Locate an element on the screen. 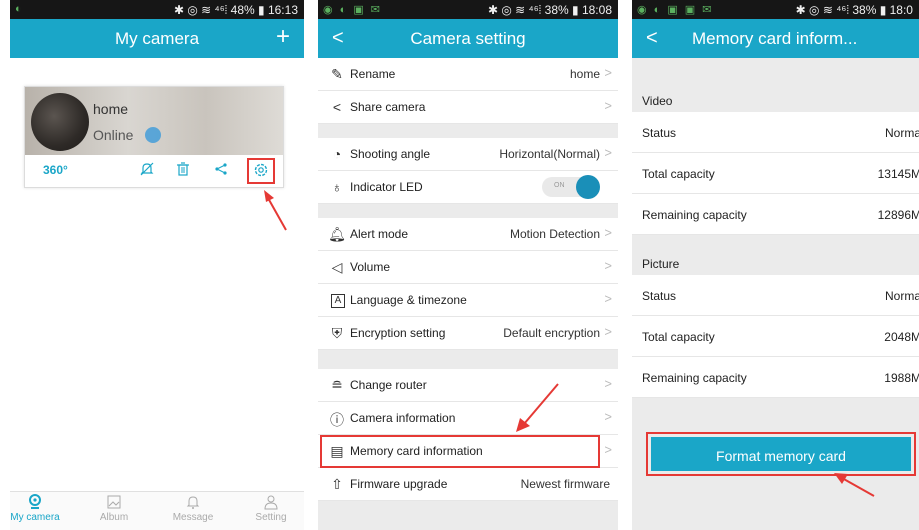 The image size is (919, 530). bulb-icon: ♁ is located at coordinates (337, 187).